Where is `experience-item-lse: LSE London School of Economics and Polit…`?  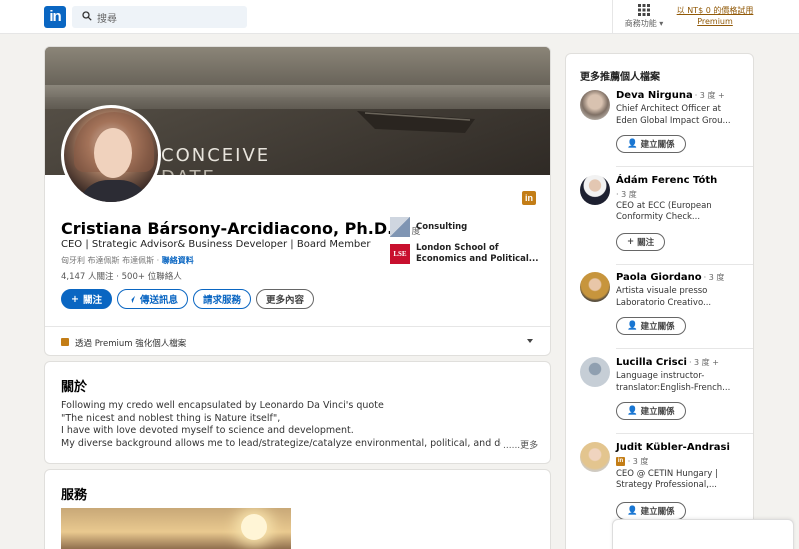 experience-item-lse: LSE London School of Economics and Polit… is located at coordinates (465, 254).